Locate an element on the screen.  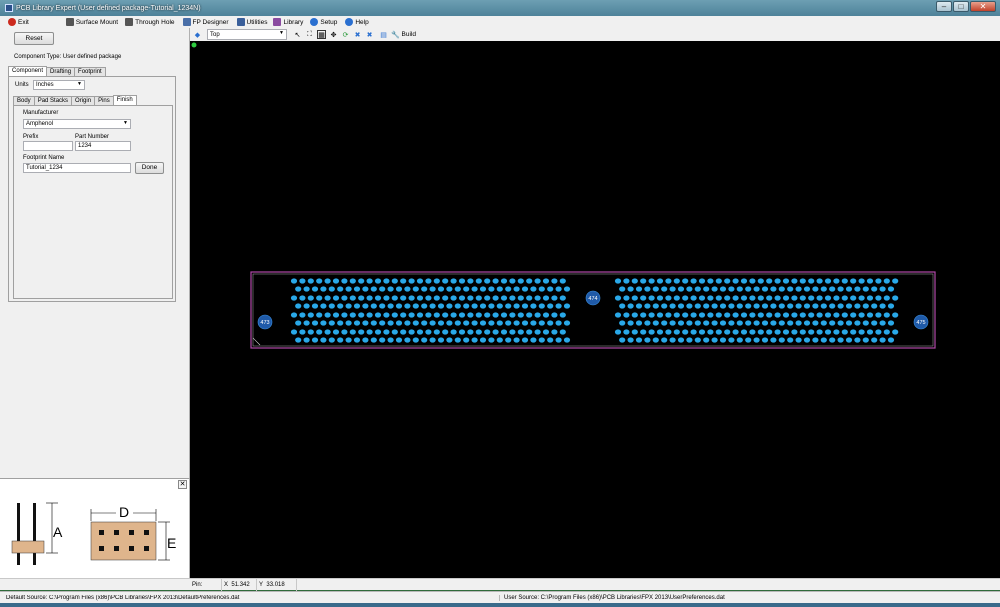
tab-body: Body is located at coordinates (24, 100).